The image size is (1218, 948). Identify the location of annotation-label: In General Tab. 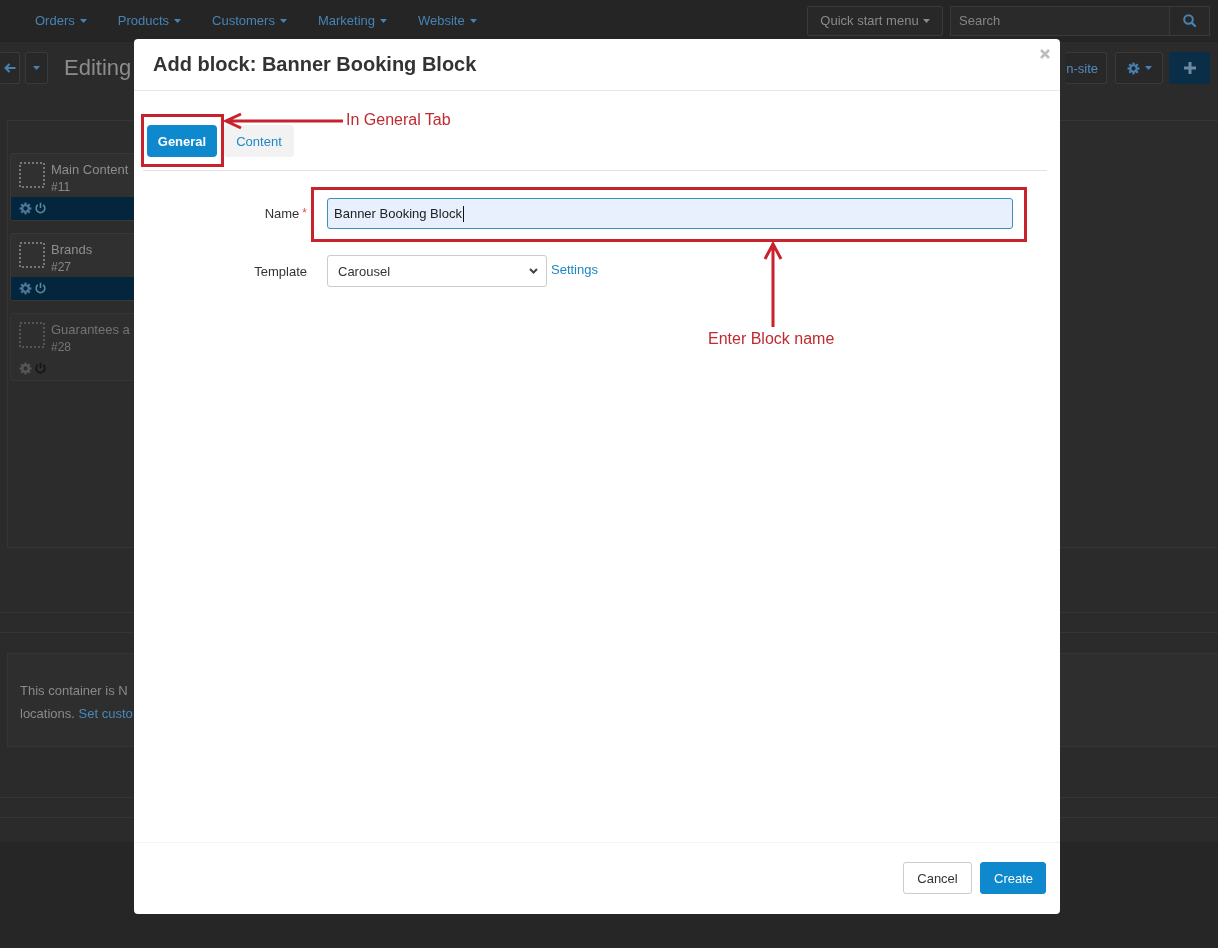
(398, 120).